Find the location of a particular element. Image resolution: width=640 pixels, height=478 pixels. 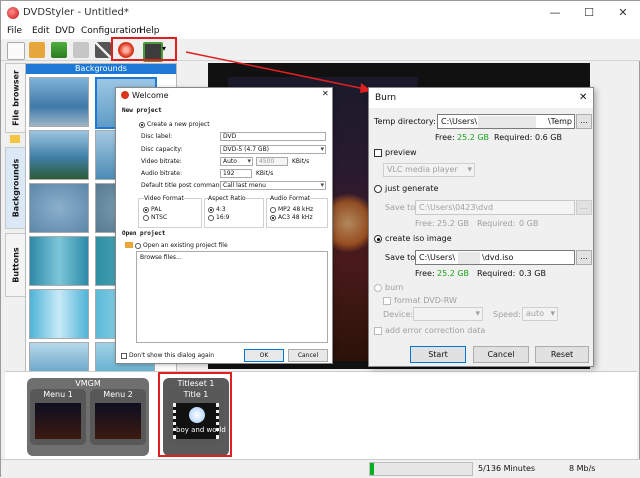

add-file-icon is located at coordinates (81, 50).